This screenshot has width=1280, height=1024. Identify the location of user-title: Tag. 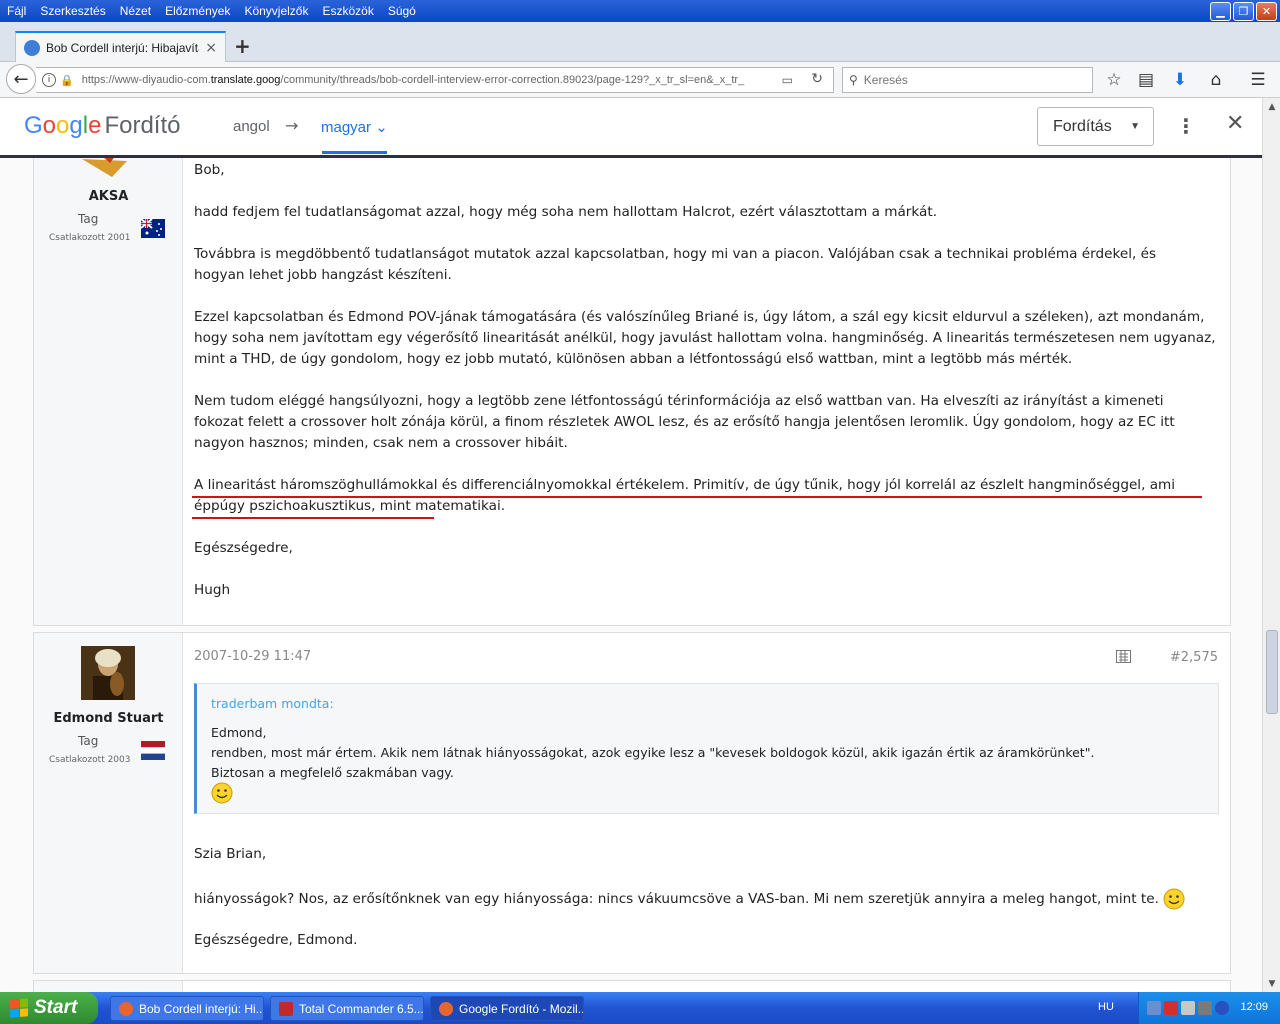
(88, 219).